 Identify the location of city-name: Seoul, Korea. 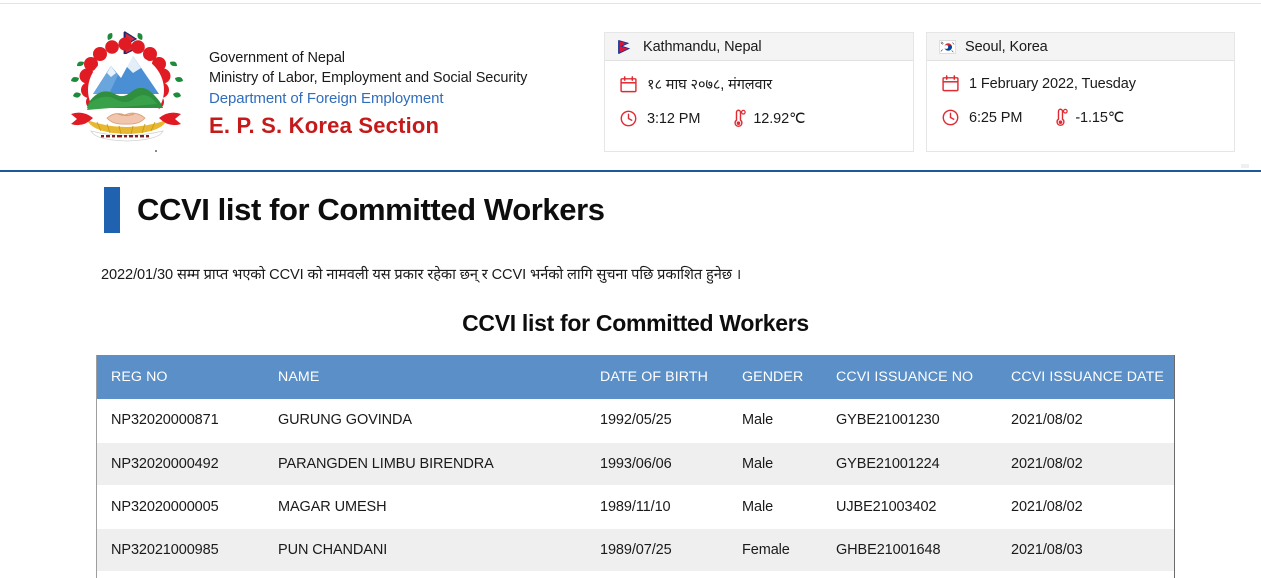
(1006, 46).